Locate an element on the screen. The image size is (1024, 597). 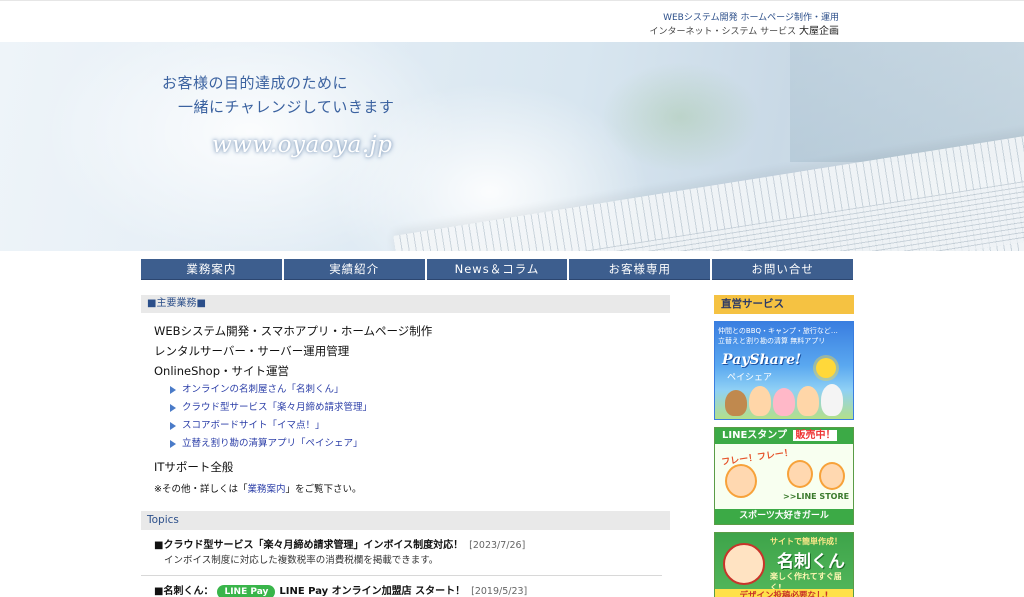
company-brand: 大屋企画 is located at coordinates (819, 31).